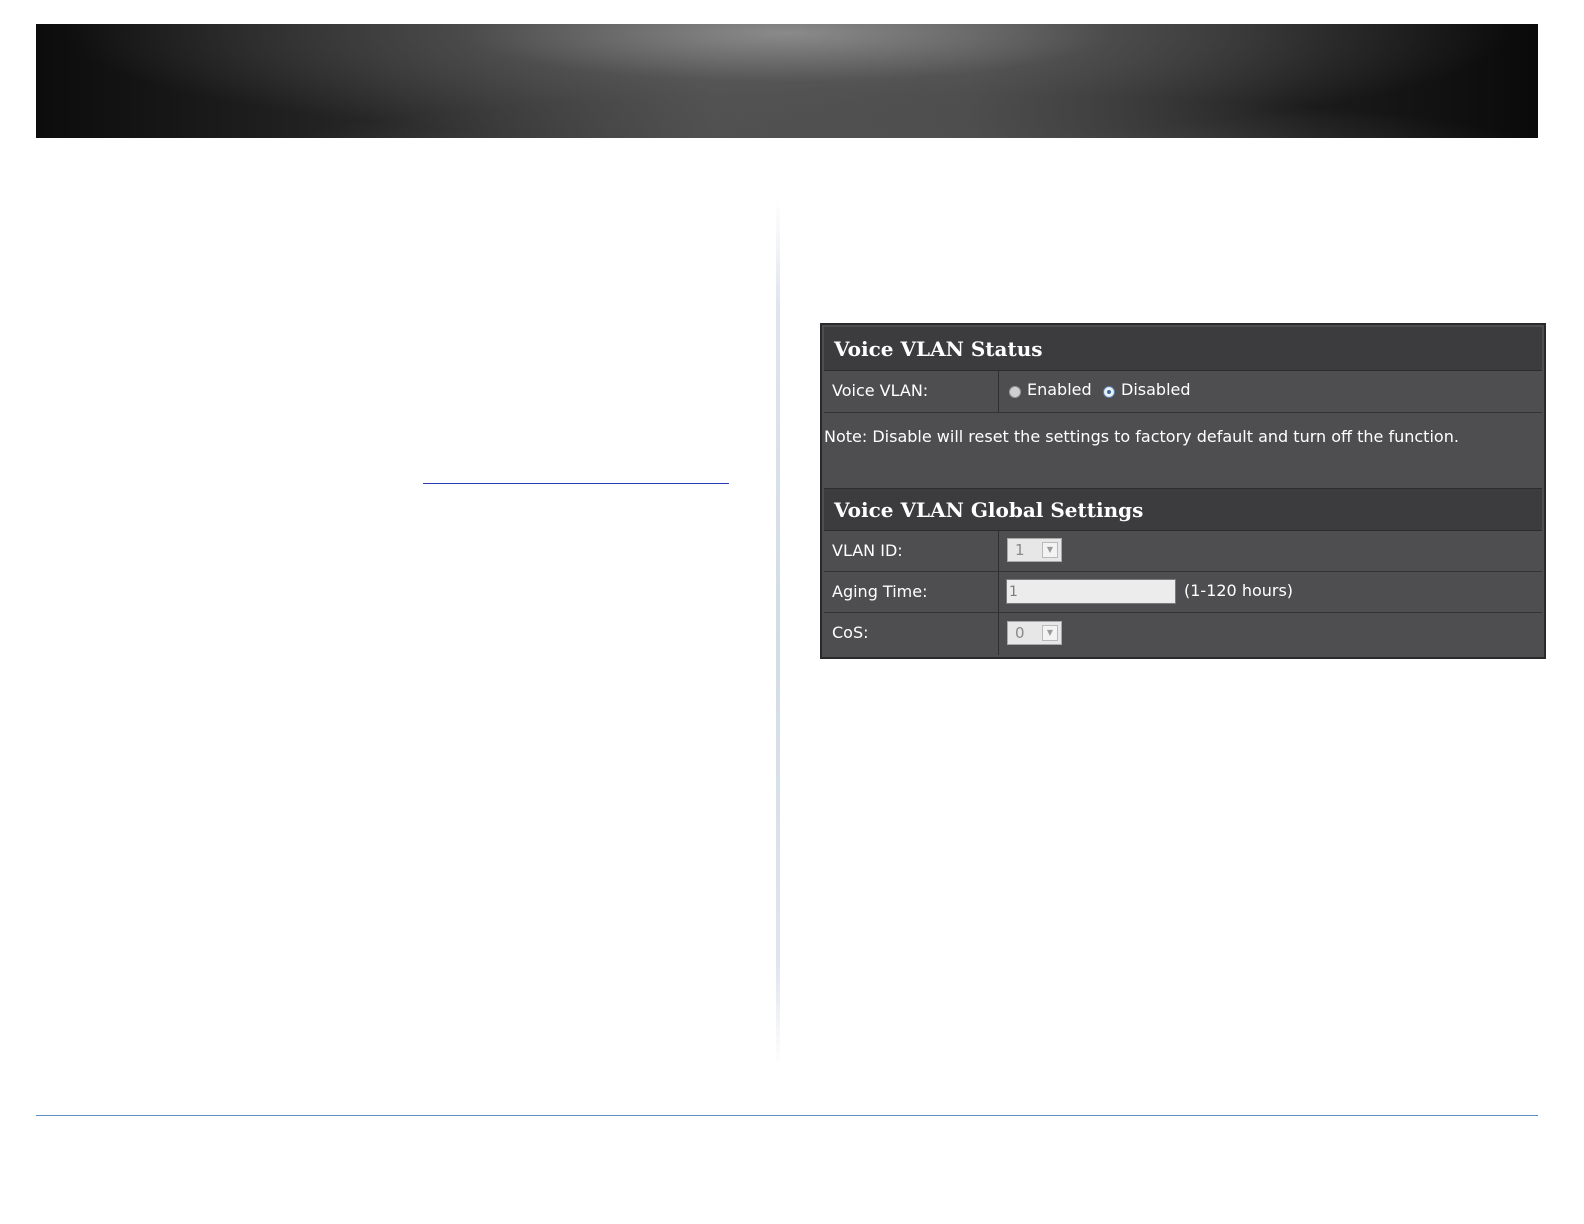 The width and height of the screenshot is (1584, 1224). I want to click on voice-vlan-label: Voice VLAN:, so click(911, 391).